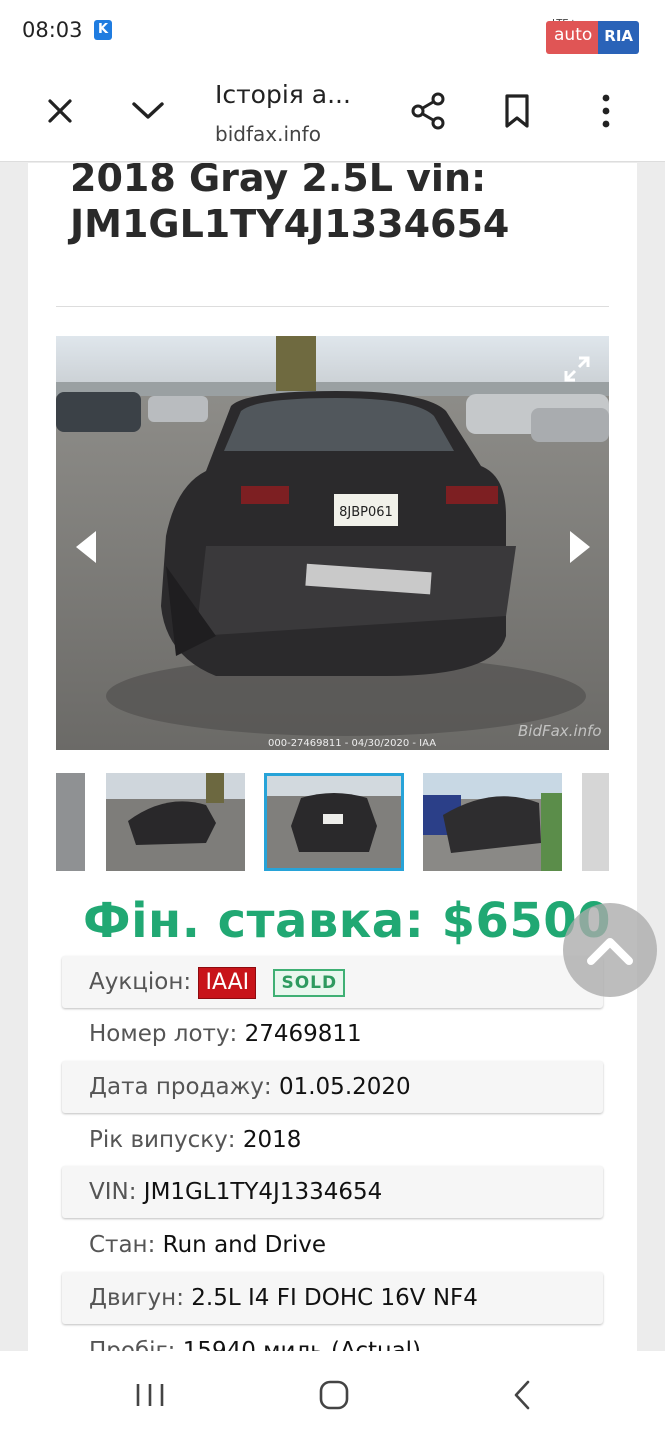 Image resolution: width=665 pixels, height=1440 pixels. I want to click on watermark: BidFax.info, so click(560, 731).